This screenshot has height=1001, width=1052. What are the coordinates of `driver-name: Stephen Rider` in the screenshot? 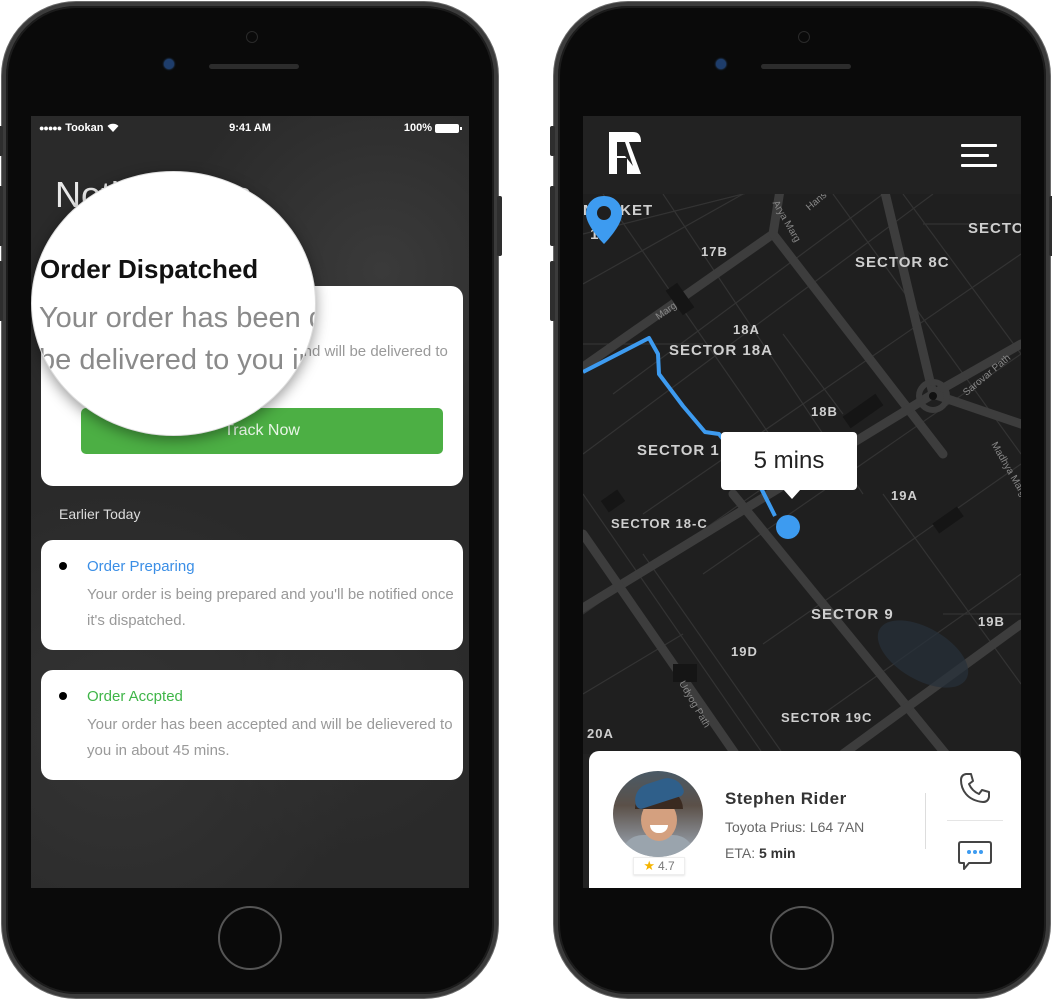 It's located at (786, 798).